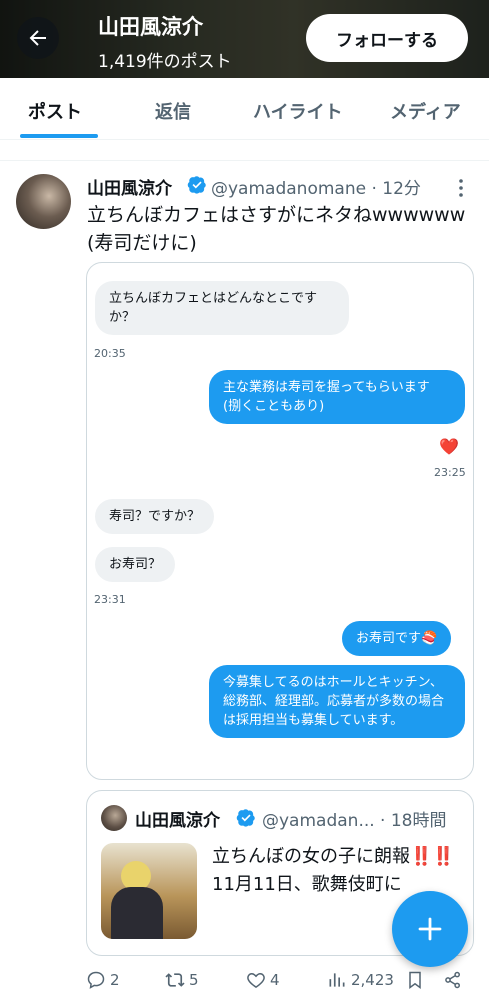 The height and width of the screenshot is (999, 489). Describe the element at coordinates (256, 980) in the screenshot. I see `heart-icon` at that location.